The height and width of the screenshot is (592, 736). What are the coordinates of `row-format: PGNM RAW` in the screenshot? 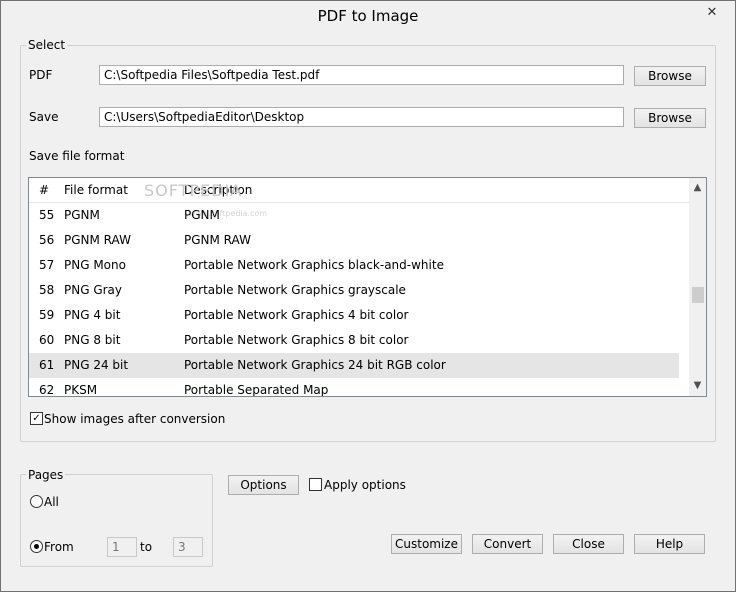 It's located at (97, 240).